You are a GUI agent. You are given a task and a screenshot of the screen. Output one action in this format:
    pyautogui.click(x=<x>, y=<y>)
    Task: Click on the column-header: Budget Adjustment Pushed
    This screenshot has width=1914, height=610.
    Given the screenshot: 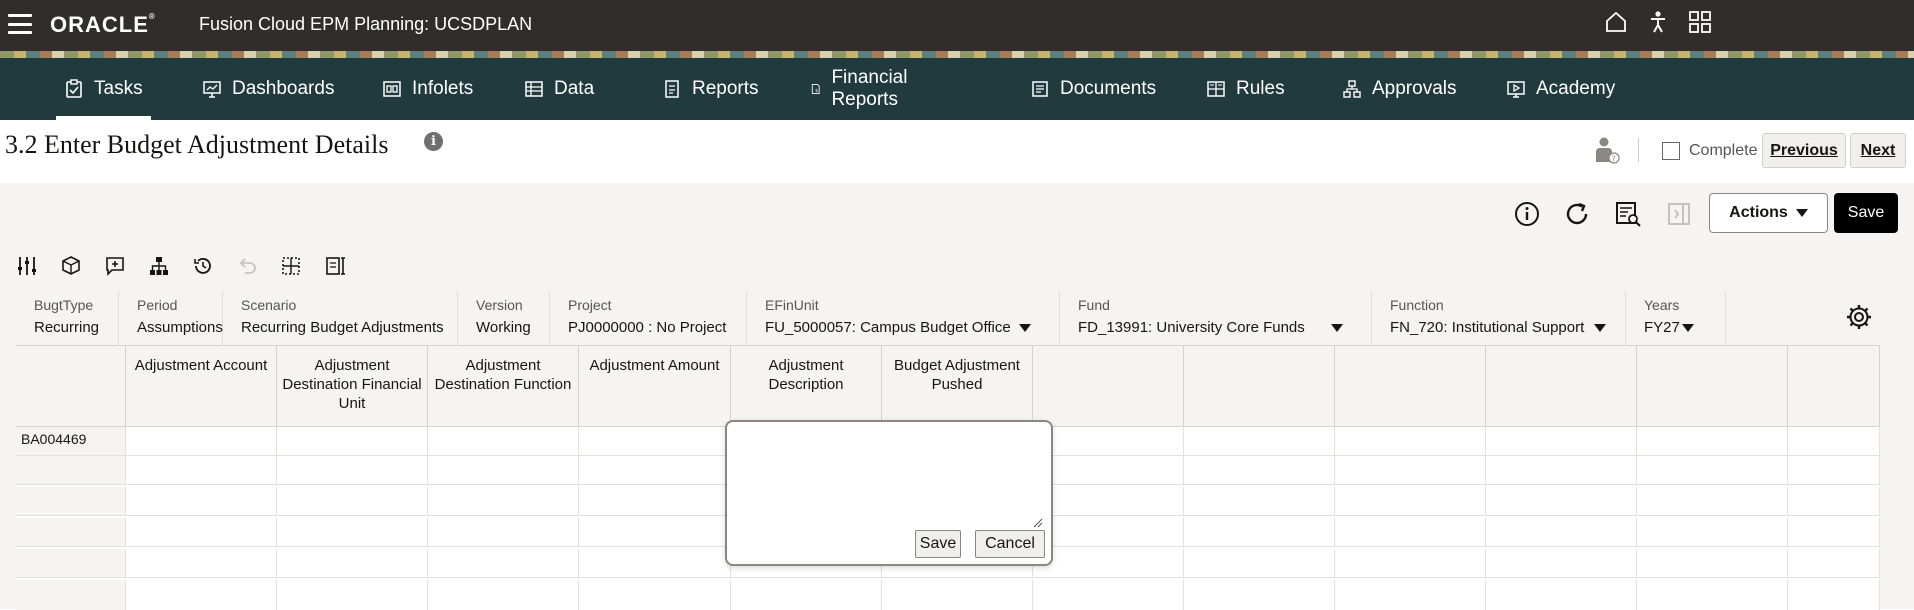 What is the action you would take?
    pyautogui.click(x=957, y=386)
    